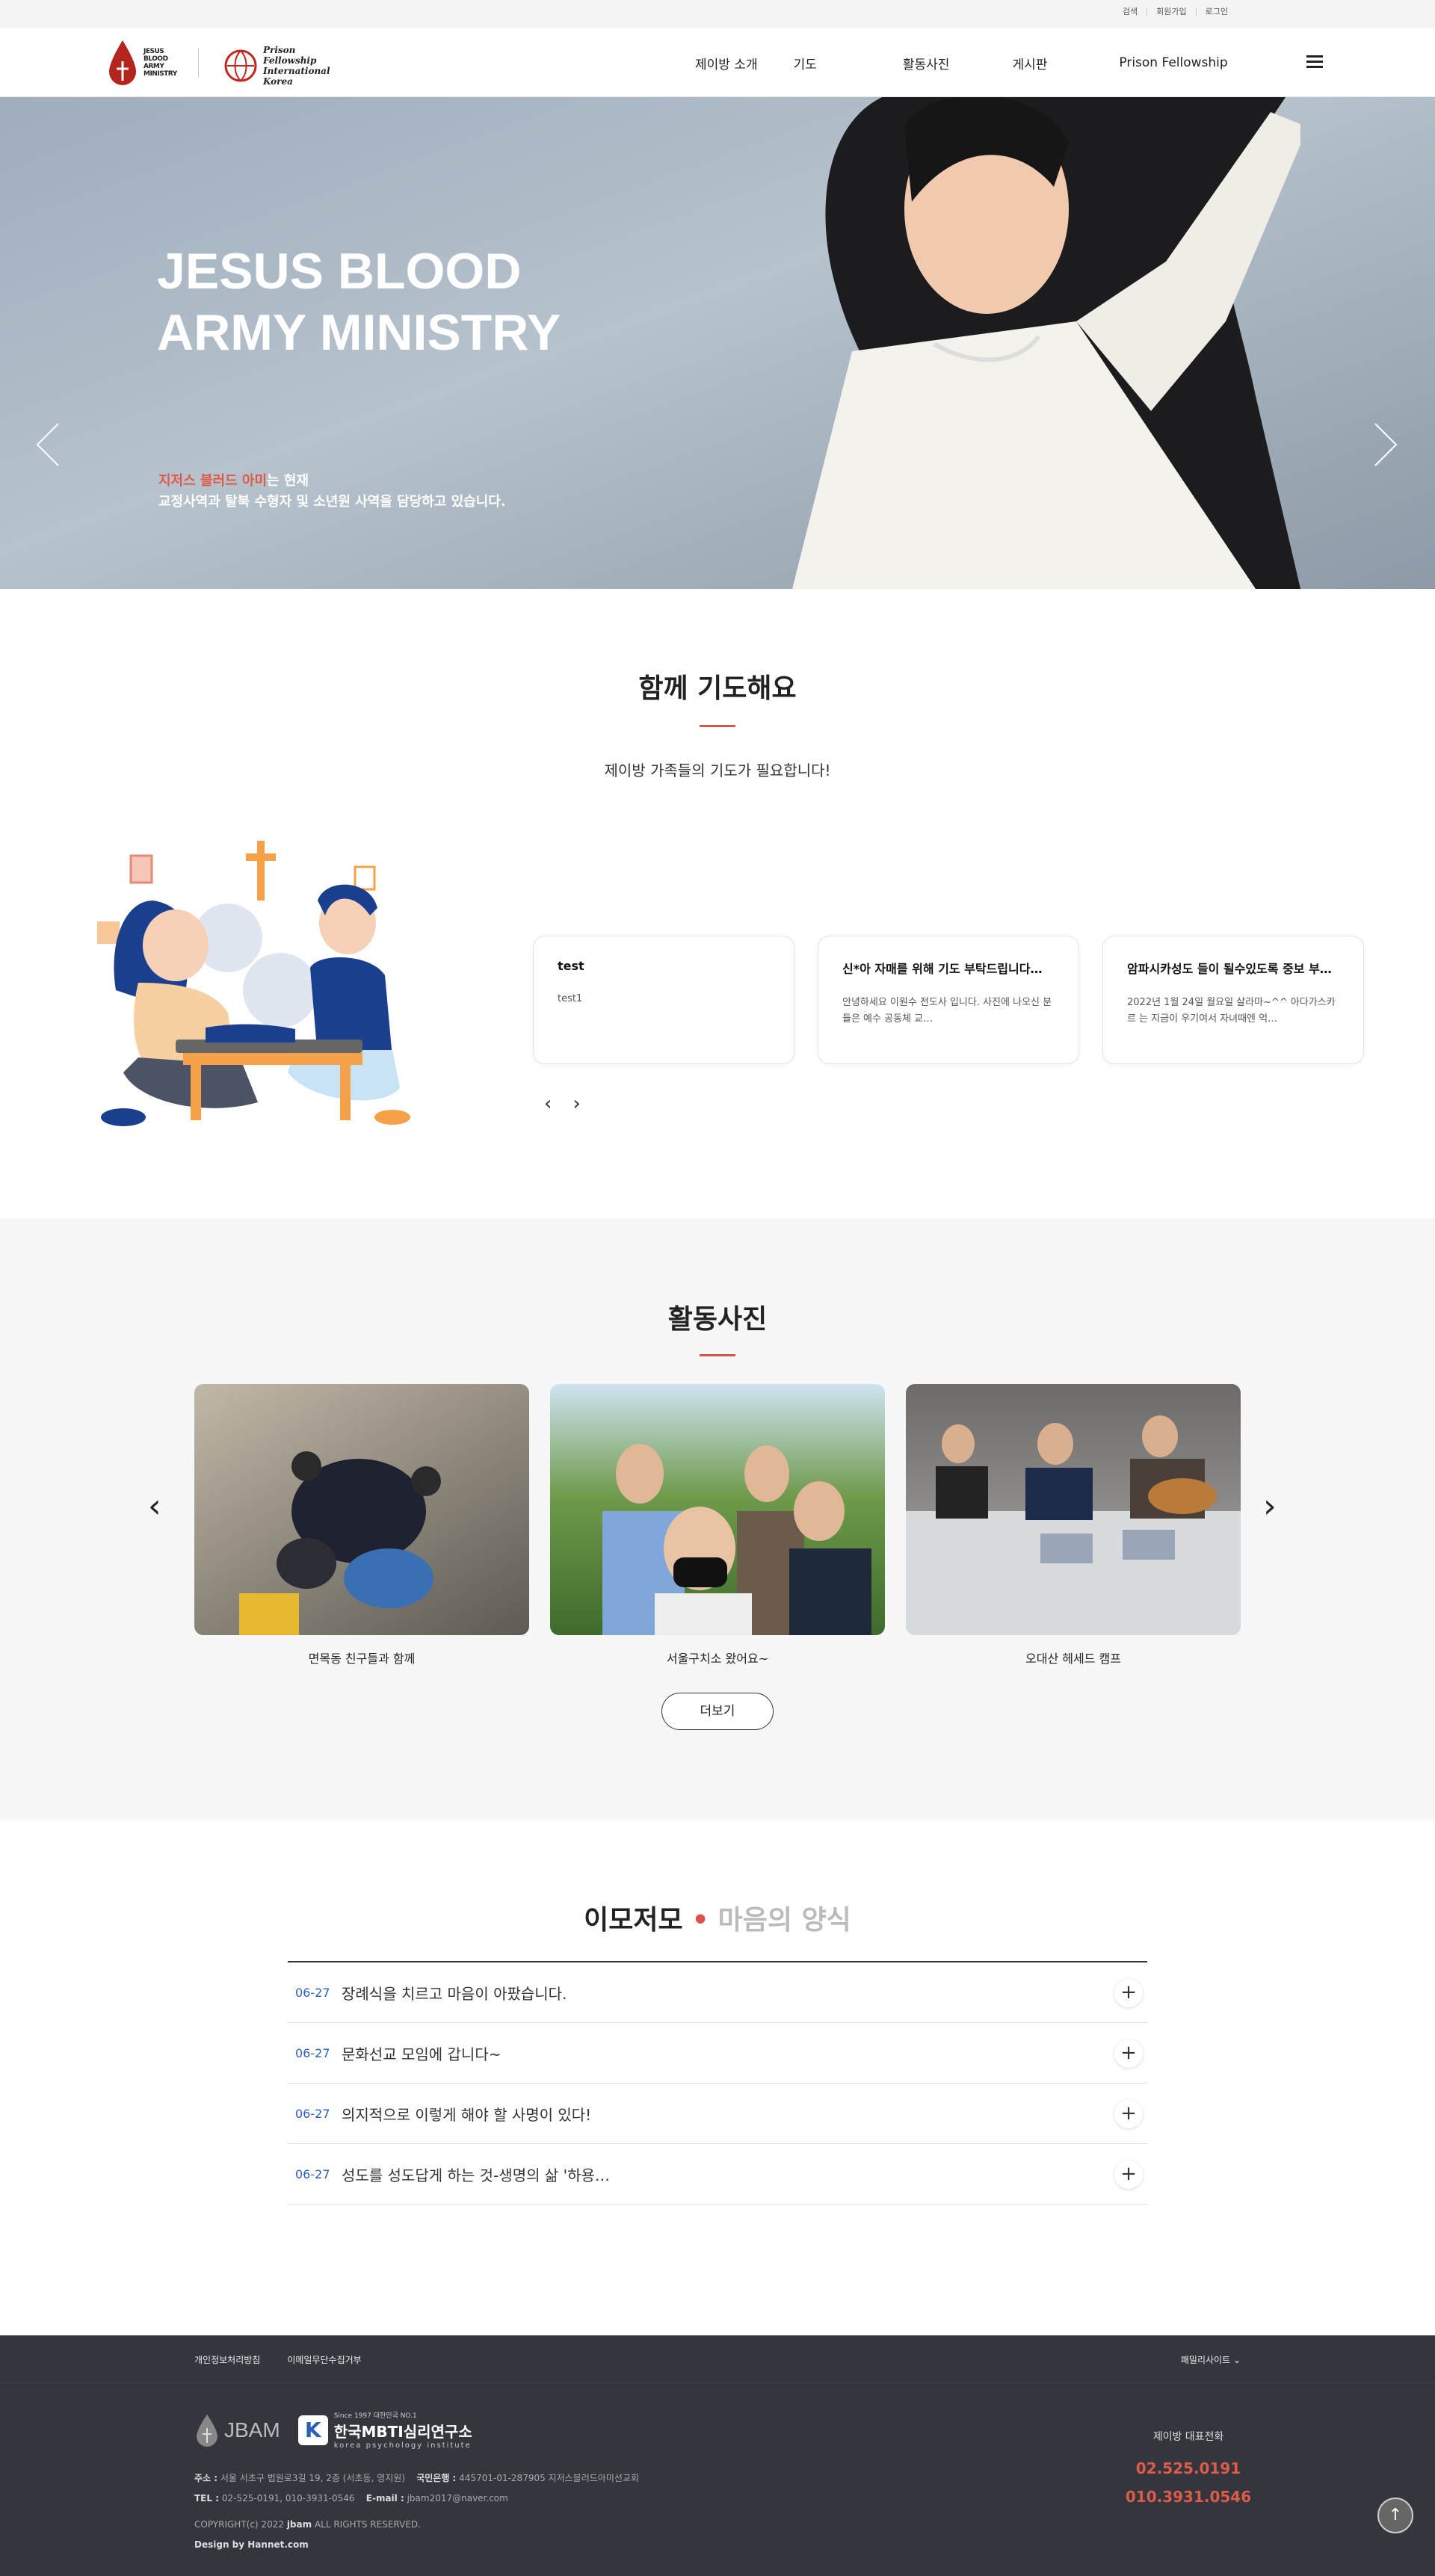 This screenshot has height=2576, width=1435. I want to click on news-tab-inactive: 마음의 양식, so click(785, 1921).